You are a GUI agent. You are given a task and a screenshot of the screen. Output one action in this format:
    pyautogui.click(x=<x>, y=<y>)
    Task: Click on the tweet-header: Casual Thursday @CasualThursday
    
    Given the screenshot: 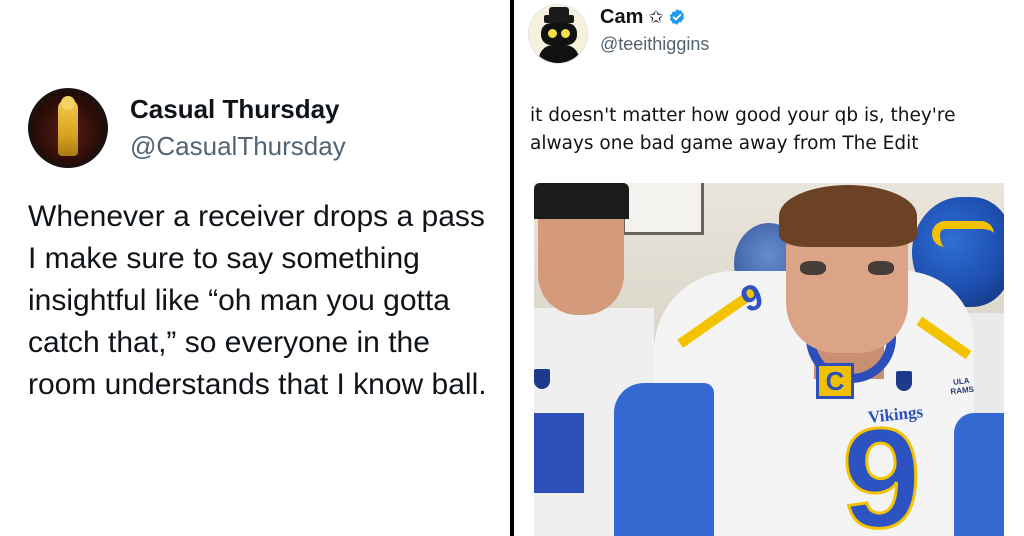 What is the action you would take?
    pyautogui.click(x=187, y=128)
    